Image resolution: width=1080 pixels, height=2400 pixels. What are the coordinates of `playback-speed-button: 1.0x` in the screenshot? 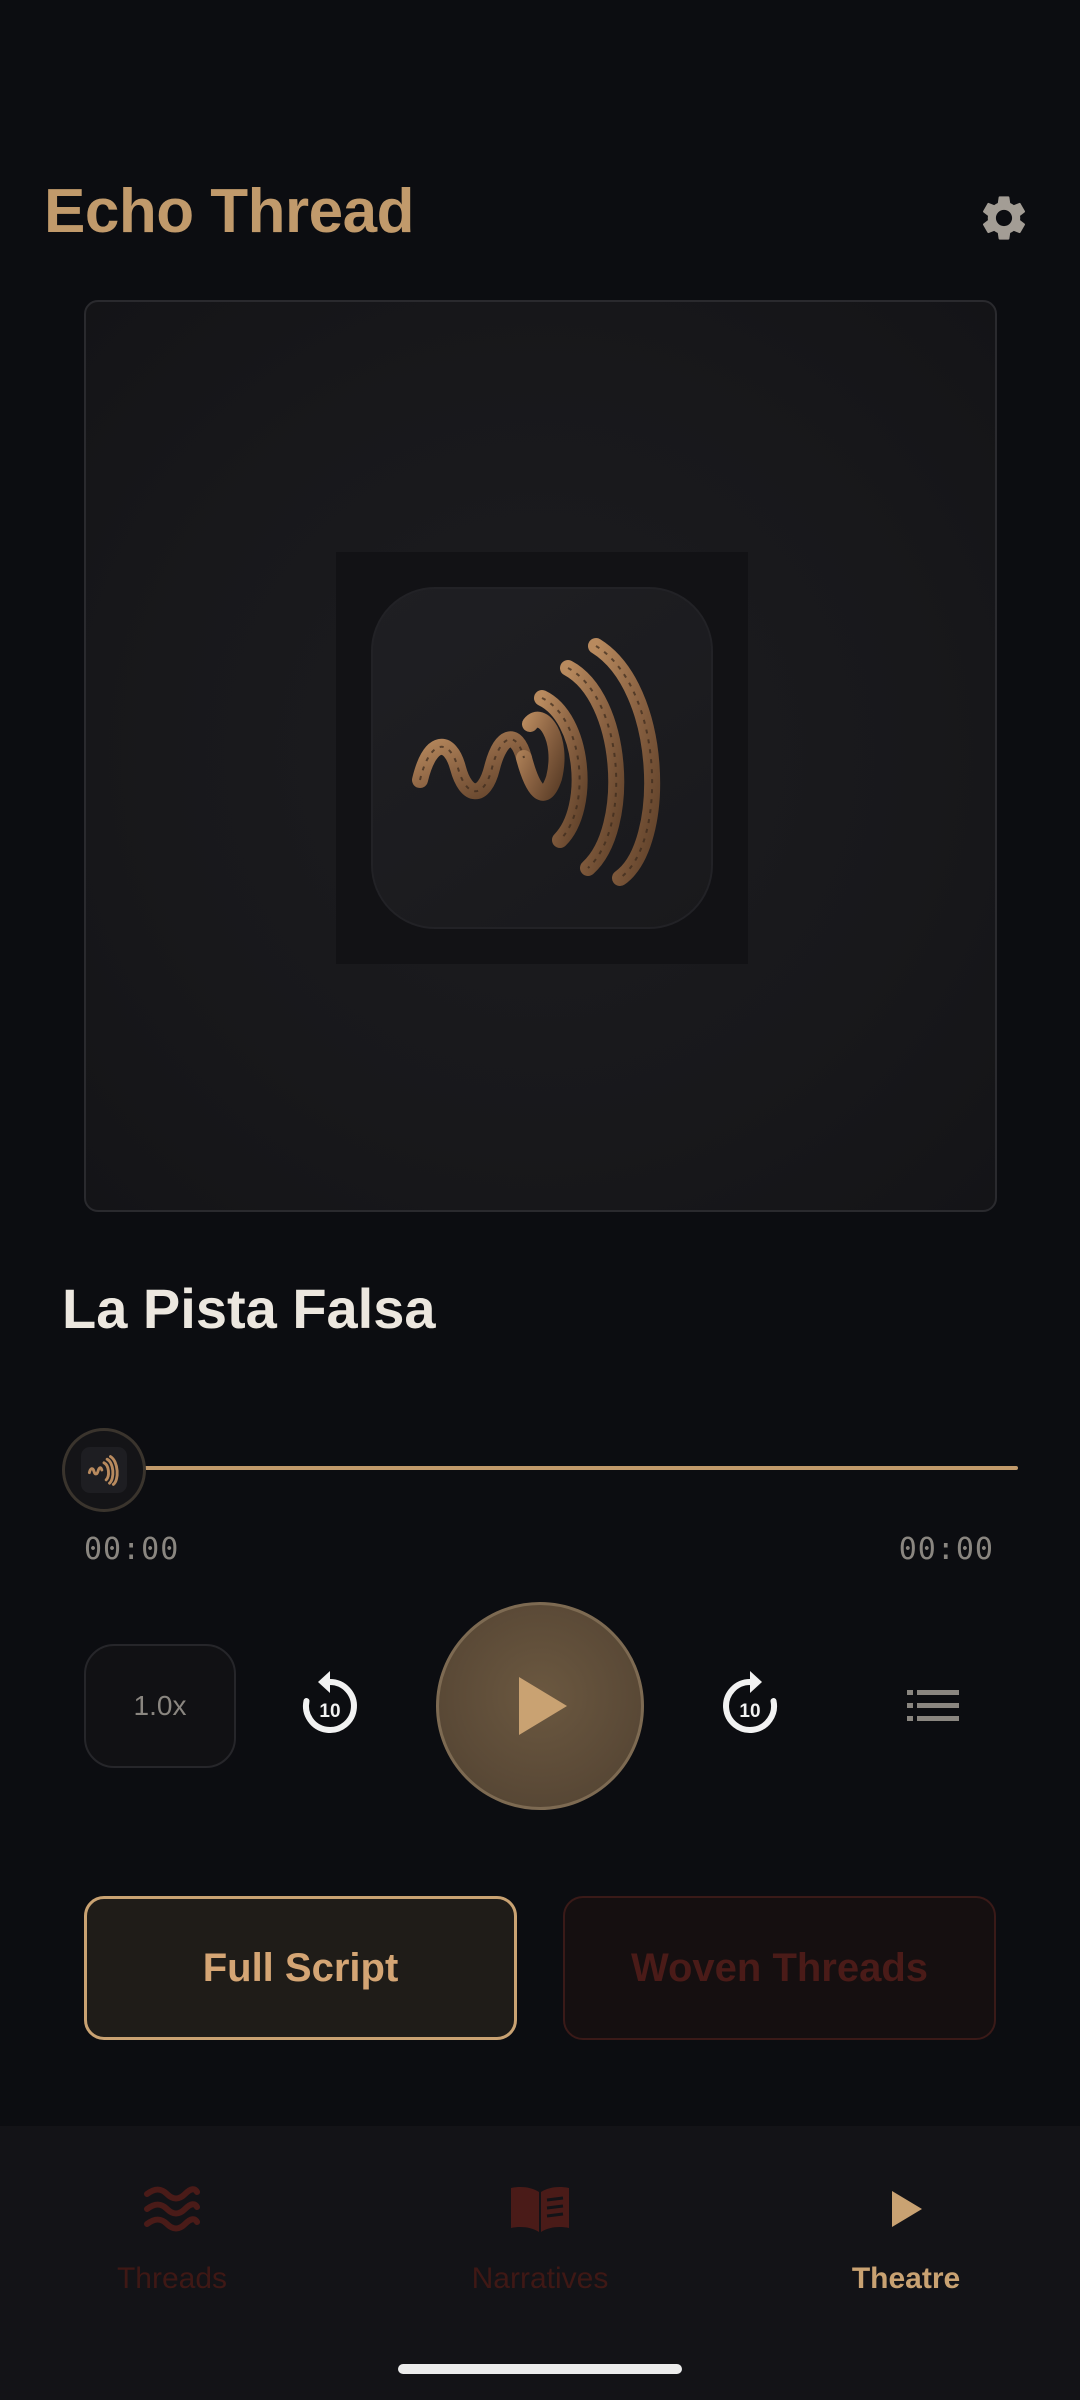 It's located at (160, 1706).